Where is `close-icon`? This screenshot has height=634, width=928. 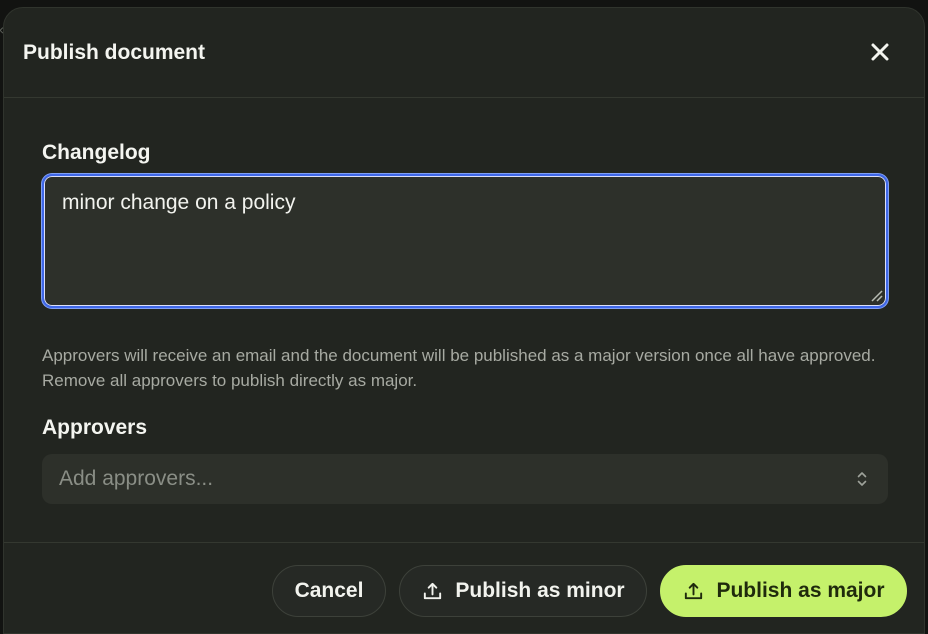
close-icon is located at coordinates (880, 52).